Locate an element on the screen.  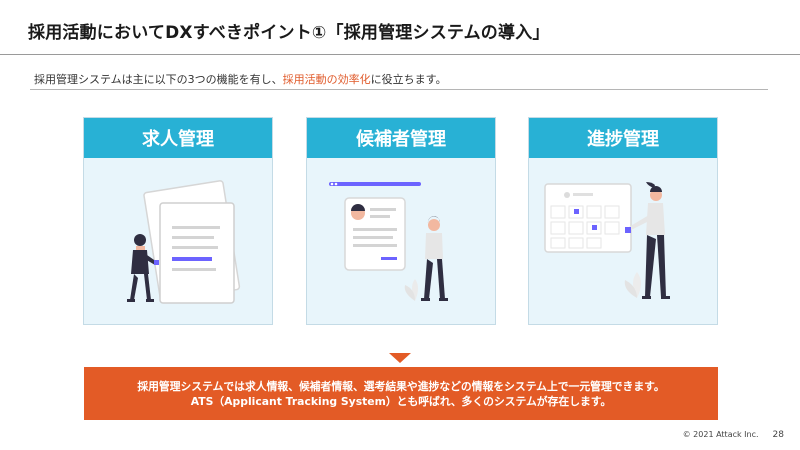
card-title: 求人管理 is located at coordinates (178, 138).